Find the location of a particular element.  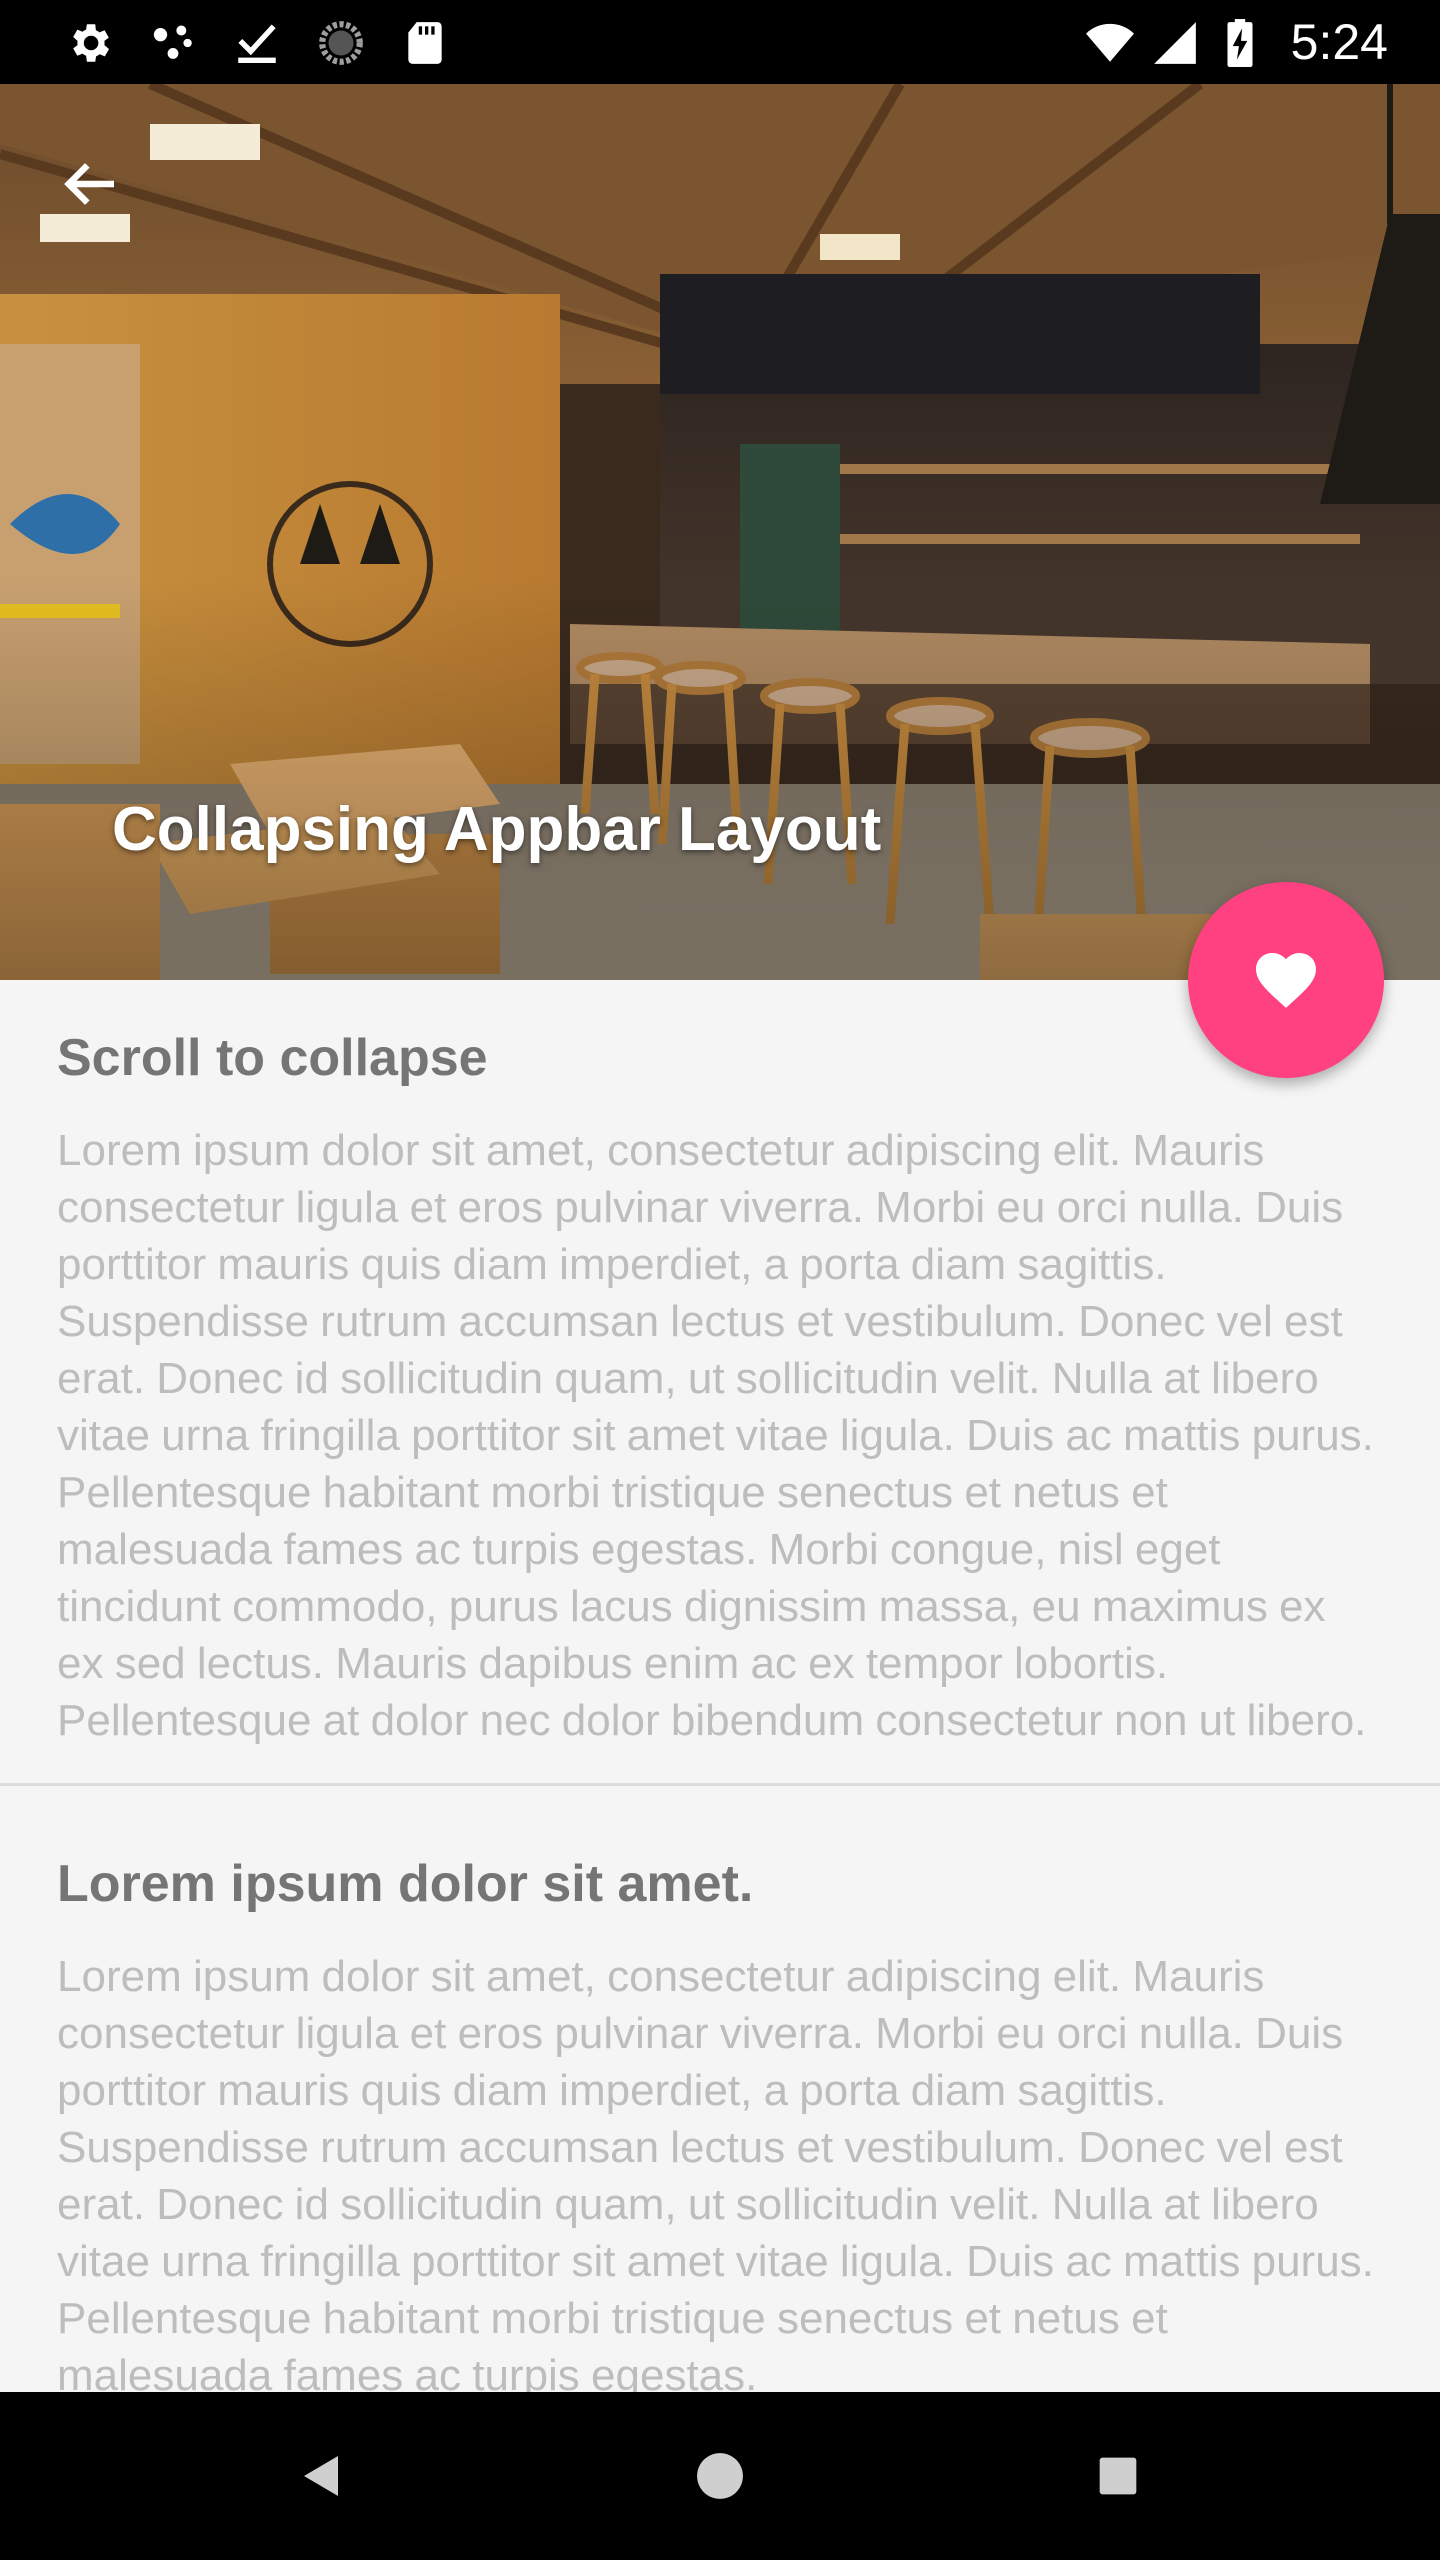

back-button is located at coordinates (98, 192).